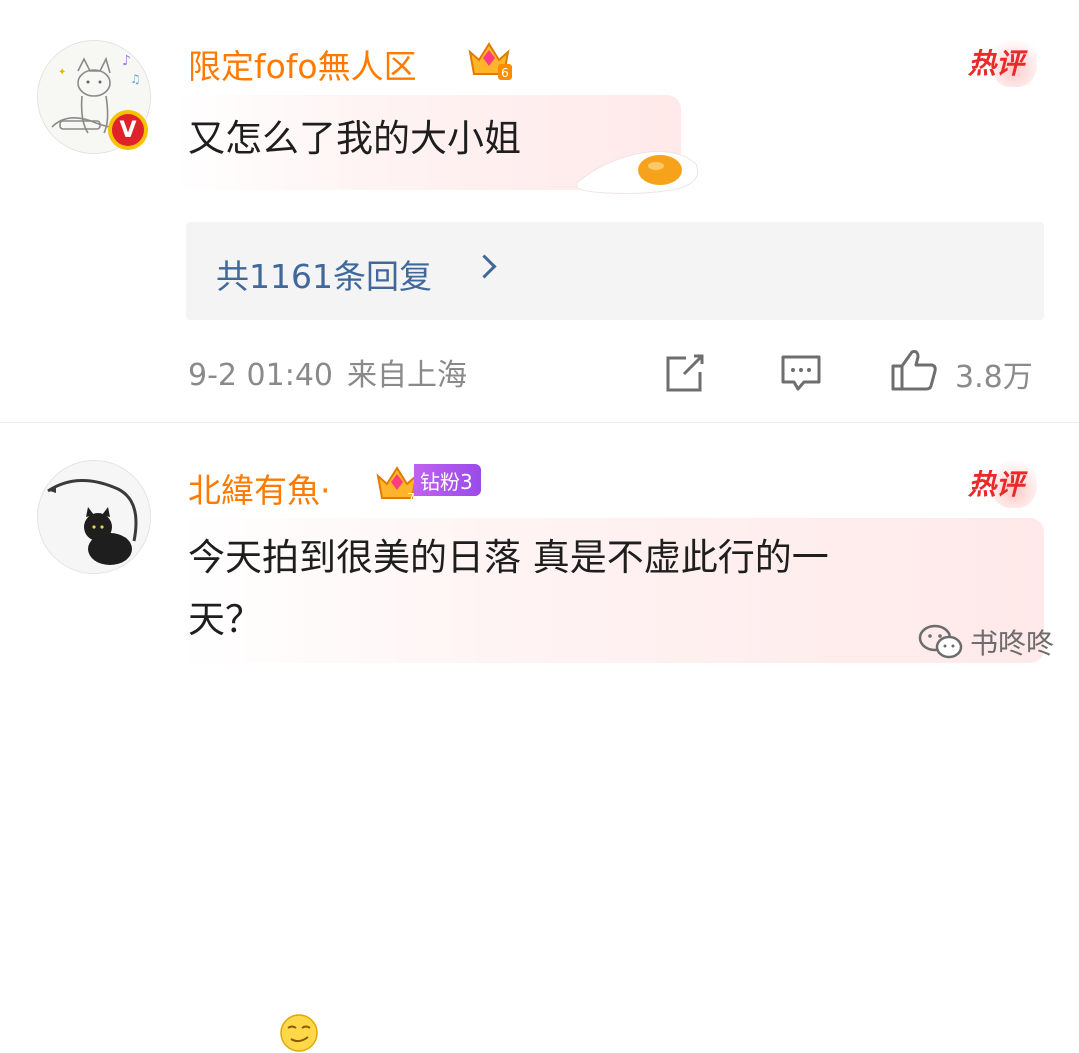 The image size is (1079, 1053). I want to click on comment-text-line: 今天拍到很美的日落 真是不虚此行的一, so click(508, 557).